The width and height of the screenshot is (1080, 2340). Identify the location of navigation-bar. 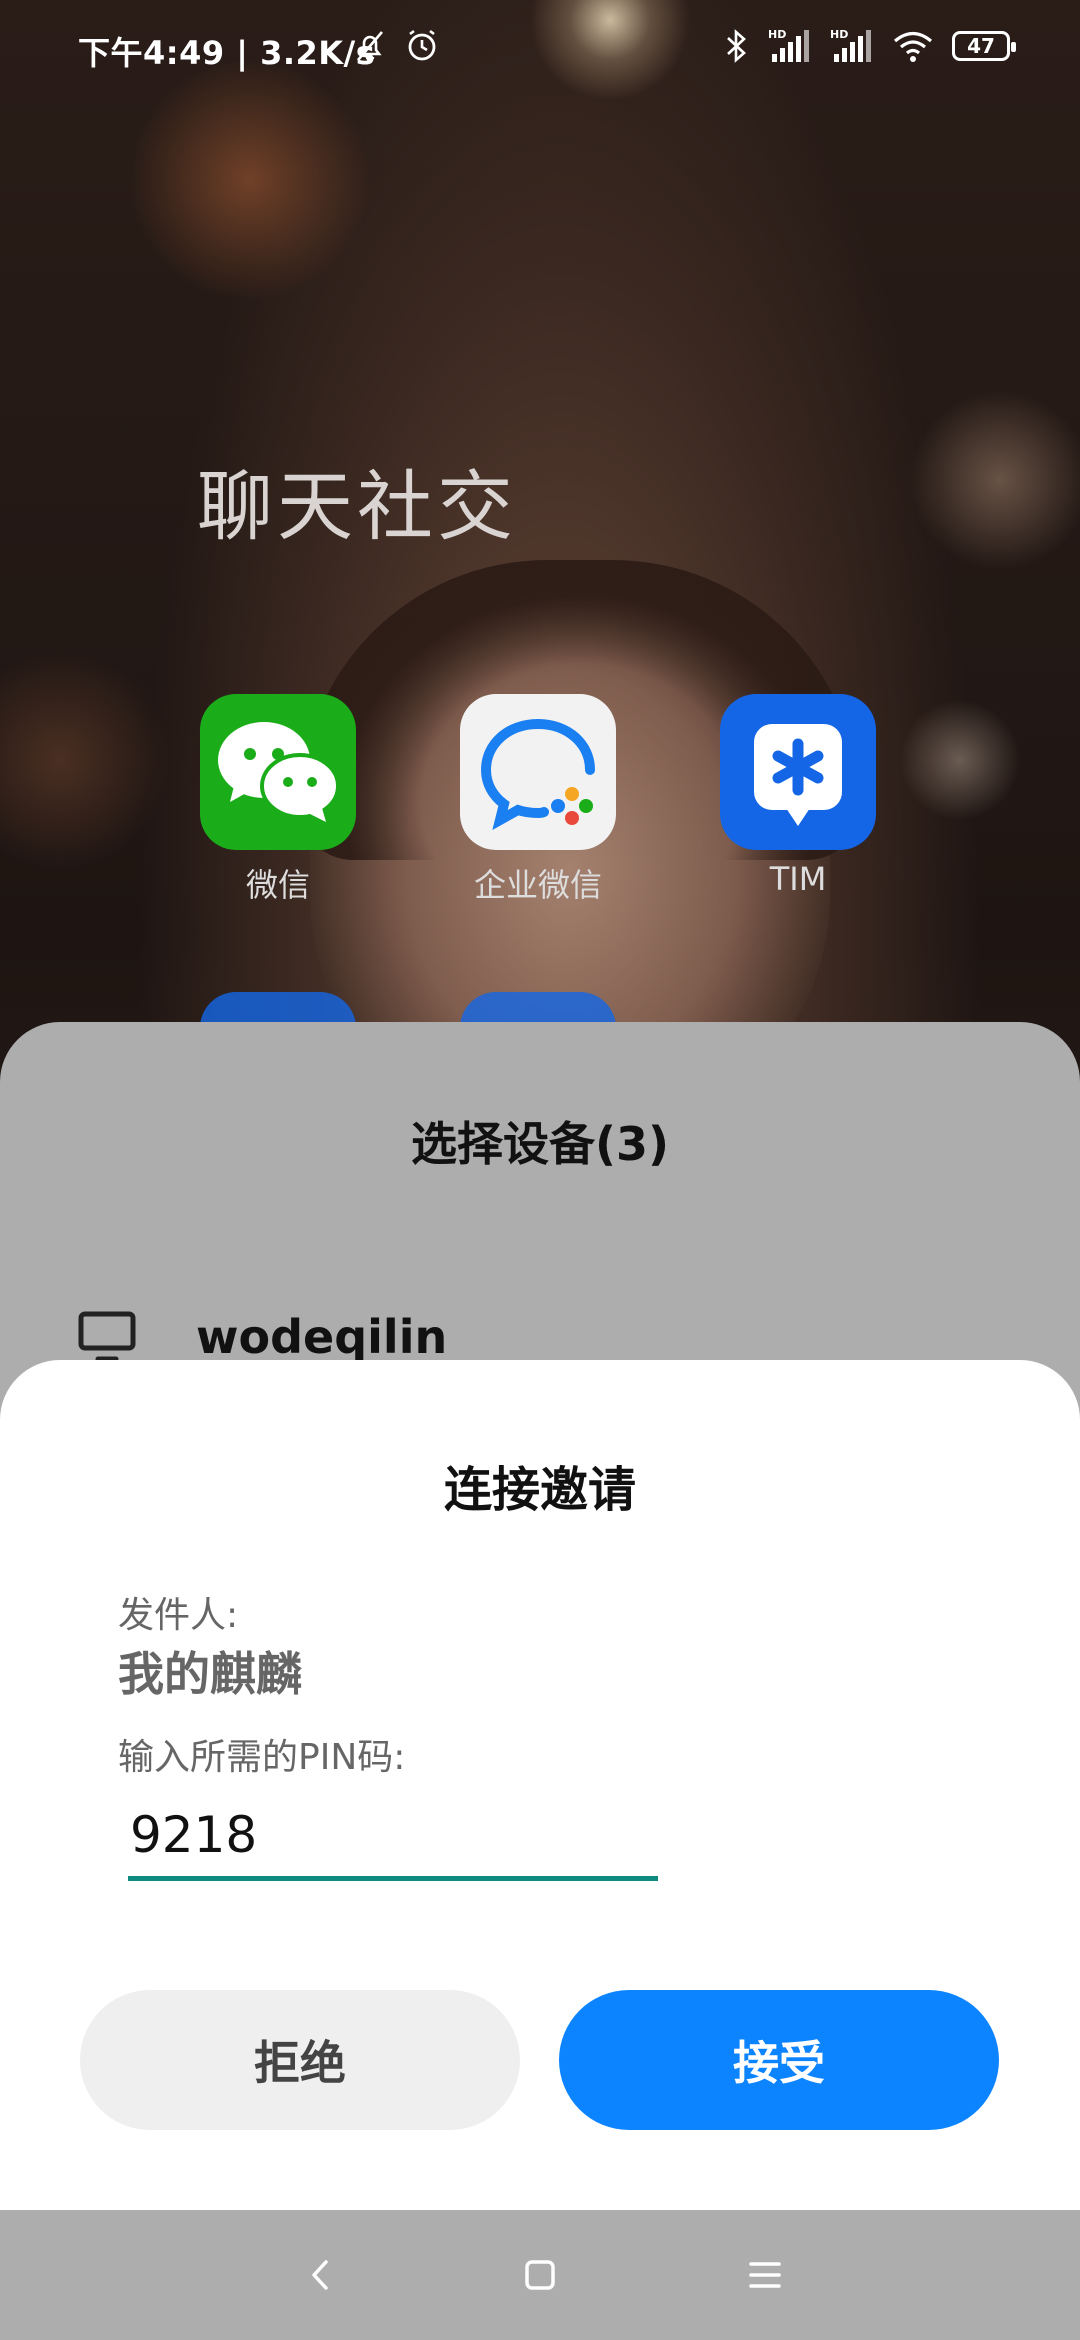
(540, 2275).